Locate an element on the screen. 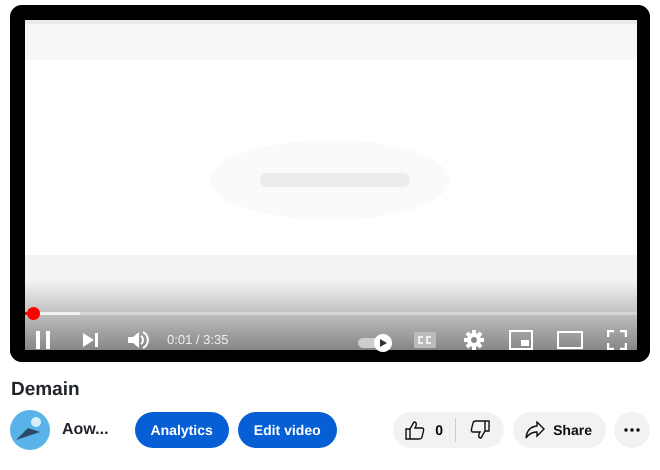 This screenshot has width=660, height=470. more-icon is located at coordinates (632, 430).